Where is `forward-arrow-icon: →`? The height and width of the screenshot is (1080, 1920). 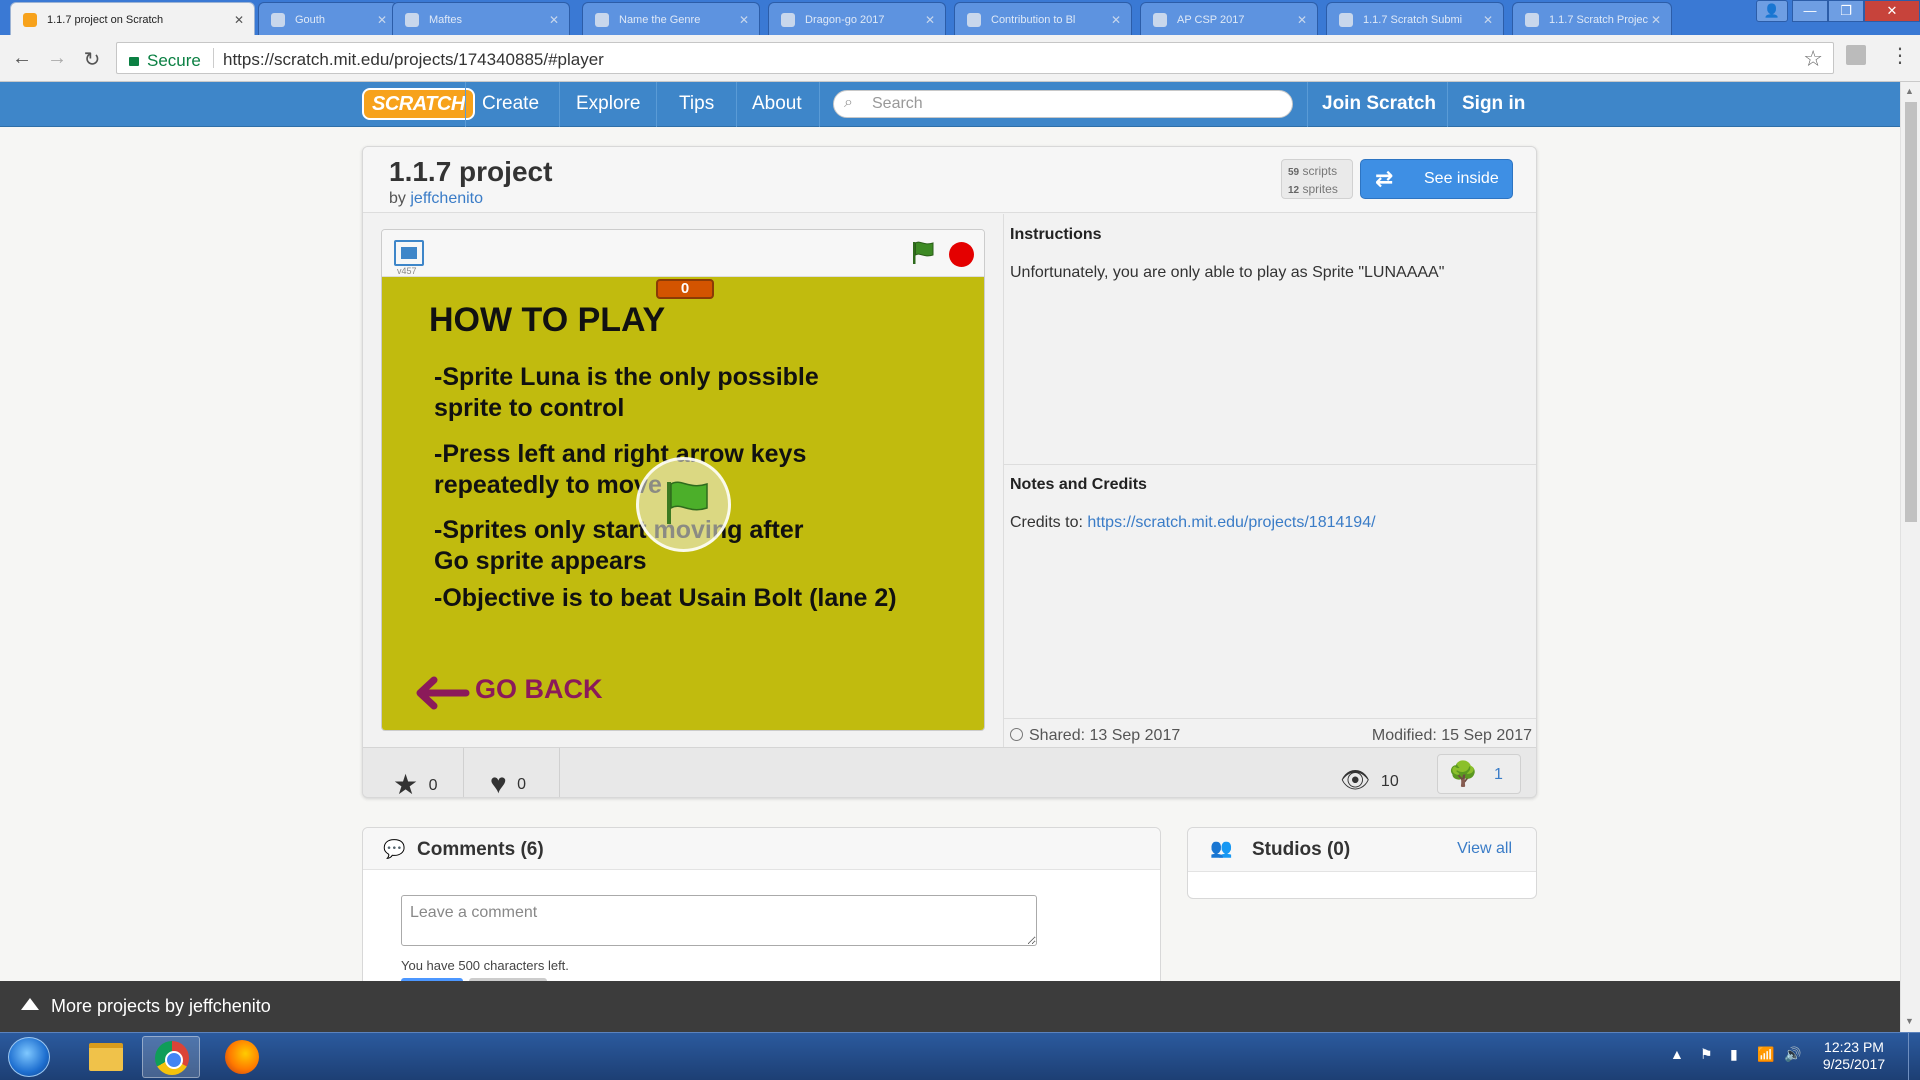 forward-arrow-icon: → is located at coordinates (57, 58).